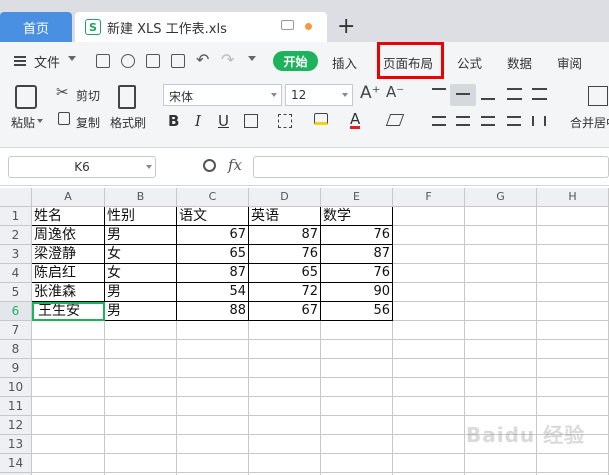 The image size is (609, 475). What do you see at coordinates (213, 235) in the screenshot?
I see `table-cell: 67` at bounding box center [213, 235].